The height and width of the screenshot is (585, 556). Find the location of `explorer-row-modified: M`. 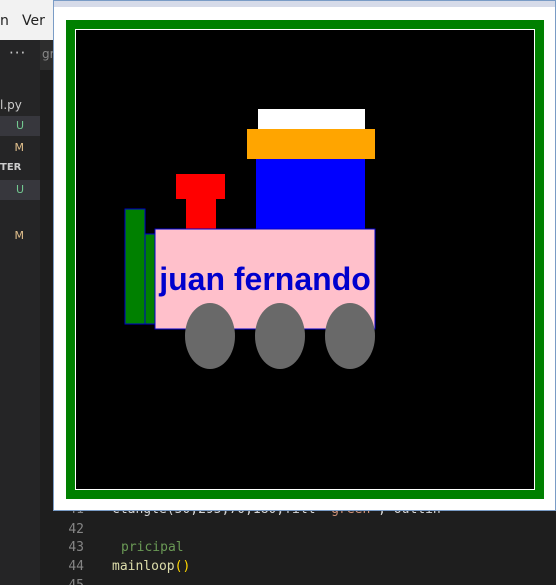

explorer-row-modified: M is located at coordinates (20, 148).